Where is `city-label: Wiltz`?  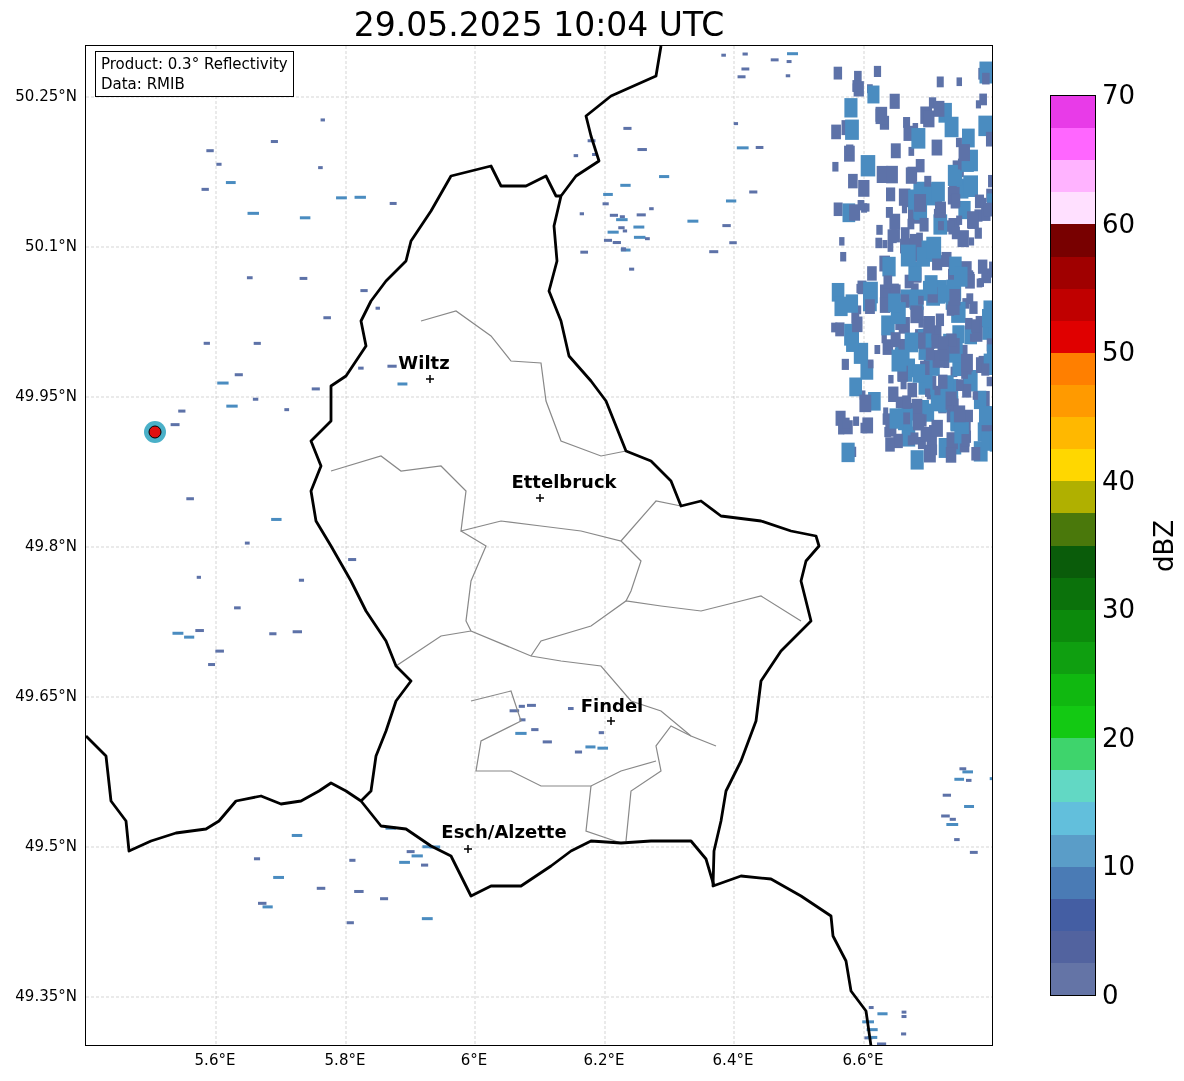
city-label: Wiltz is located at coordinates (424, 363).